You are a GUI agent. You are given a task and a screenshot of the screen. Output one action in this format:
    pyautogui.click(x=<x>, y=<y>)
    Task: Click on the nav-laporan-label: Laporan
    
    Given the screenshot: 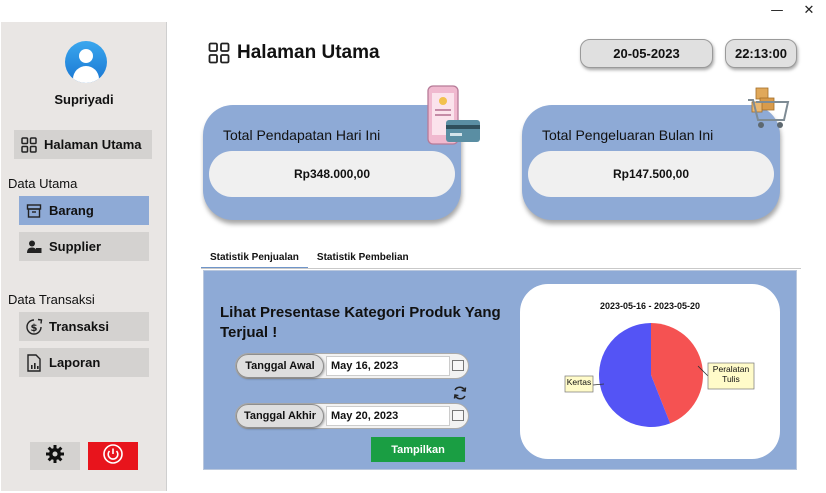 What is the action you would take?
    pyautogui.click(x=75, y=362)
    